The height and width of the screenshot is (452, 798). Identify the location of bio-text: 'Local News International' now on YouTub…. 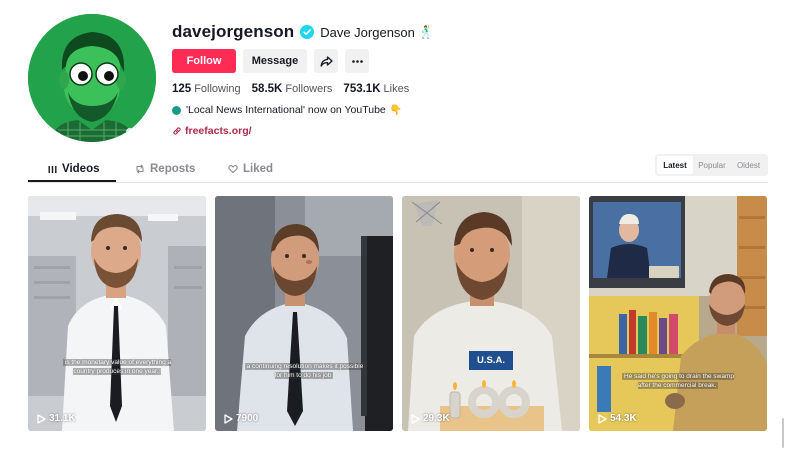
(286, 110).